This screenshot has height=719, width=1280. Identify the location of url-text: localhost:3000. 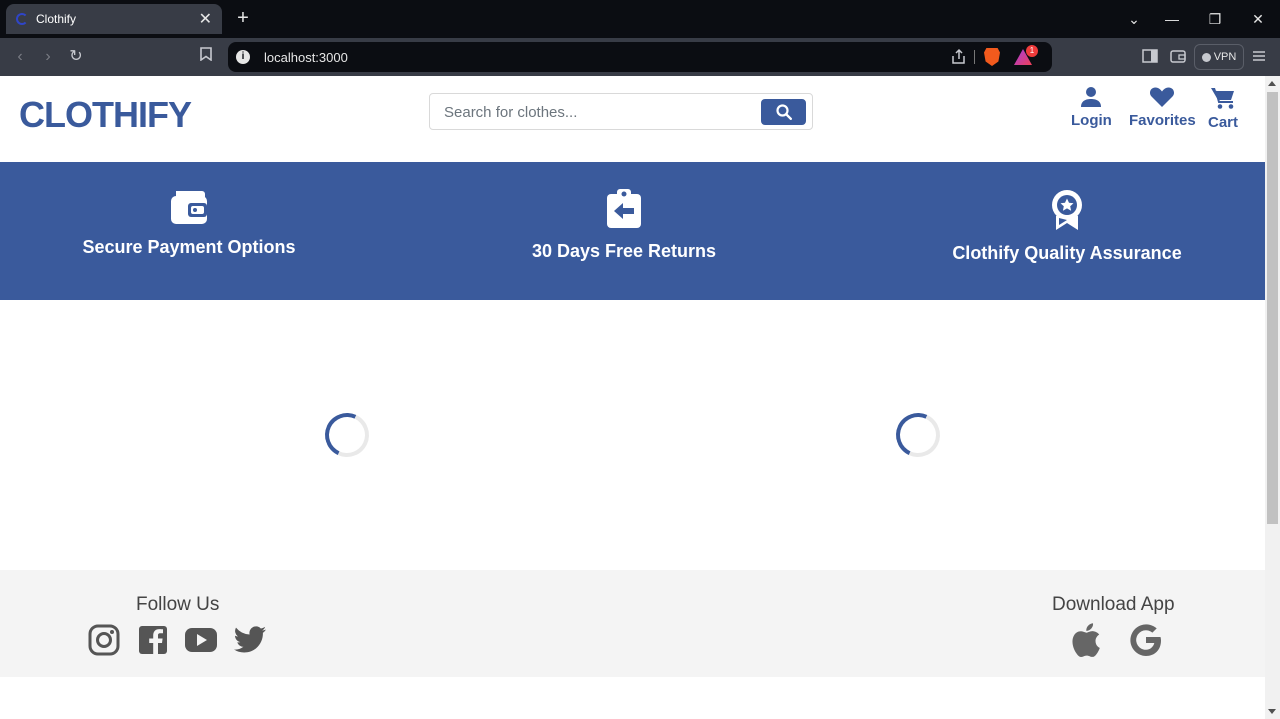
(306, 57).